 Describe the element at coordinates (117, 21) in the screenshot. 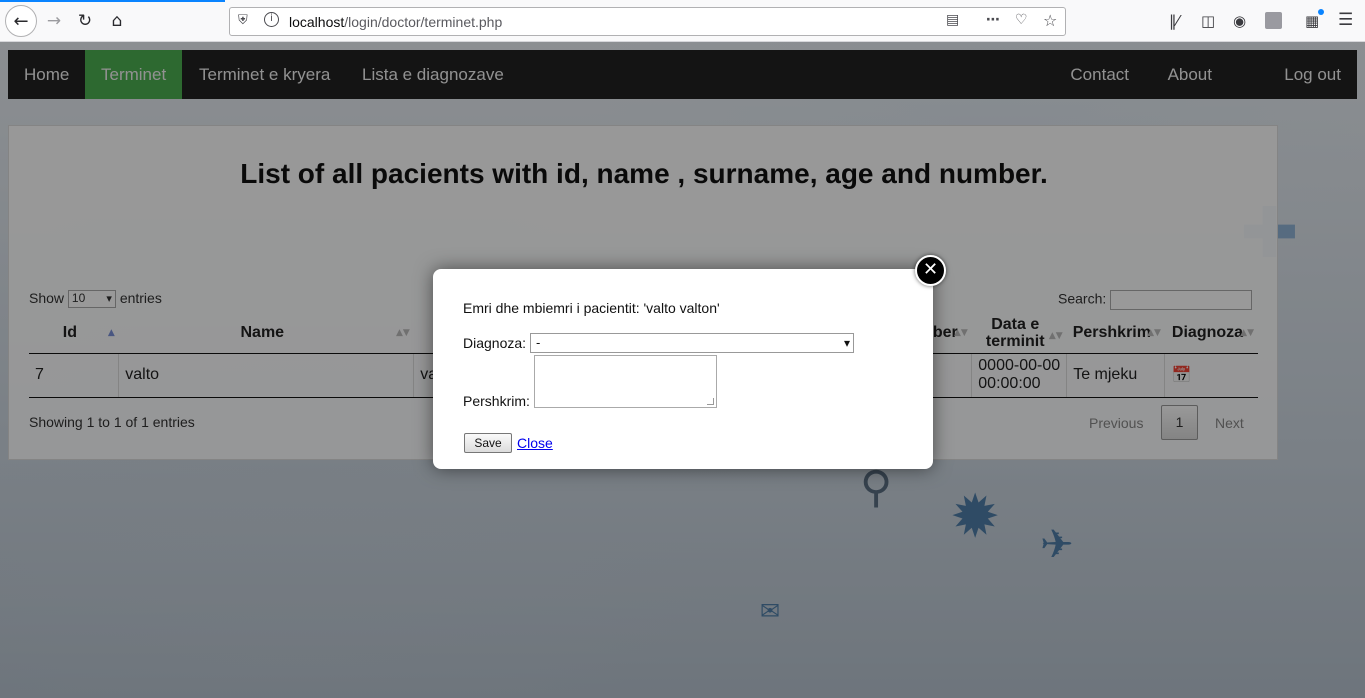

I see `home-icon: ⌂` at that location.